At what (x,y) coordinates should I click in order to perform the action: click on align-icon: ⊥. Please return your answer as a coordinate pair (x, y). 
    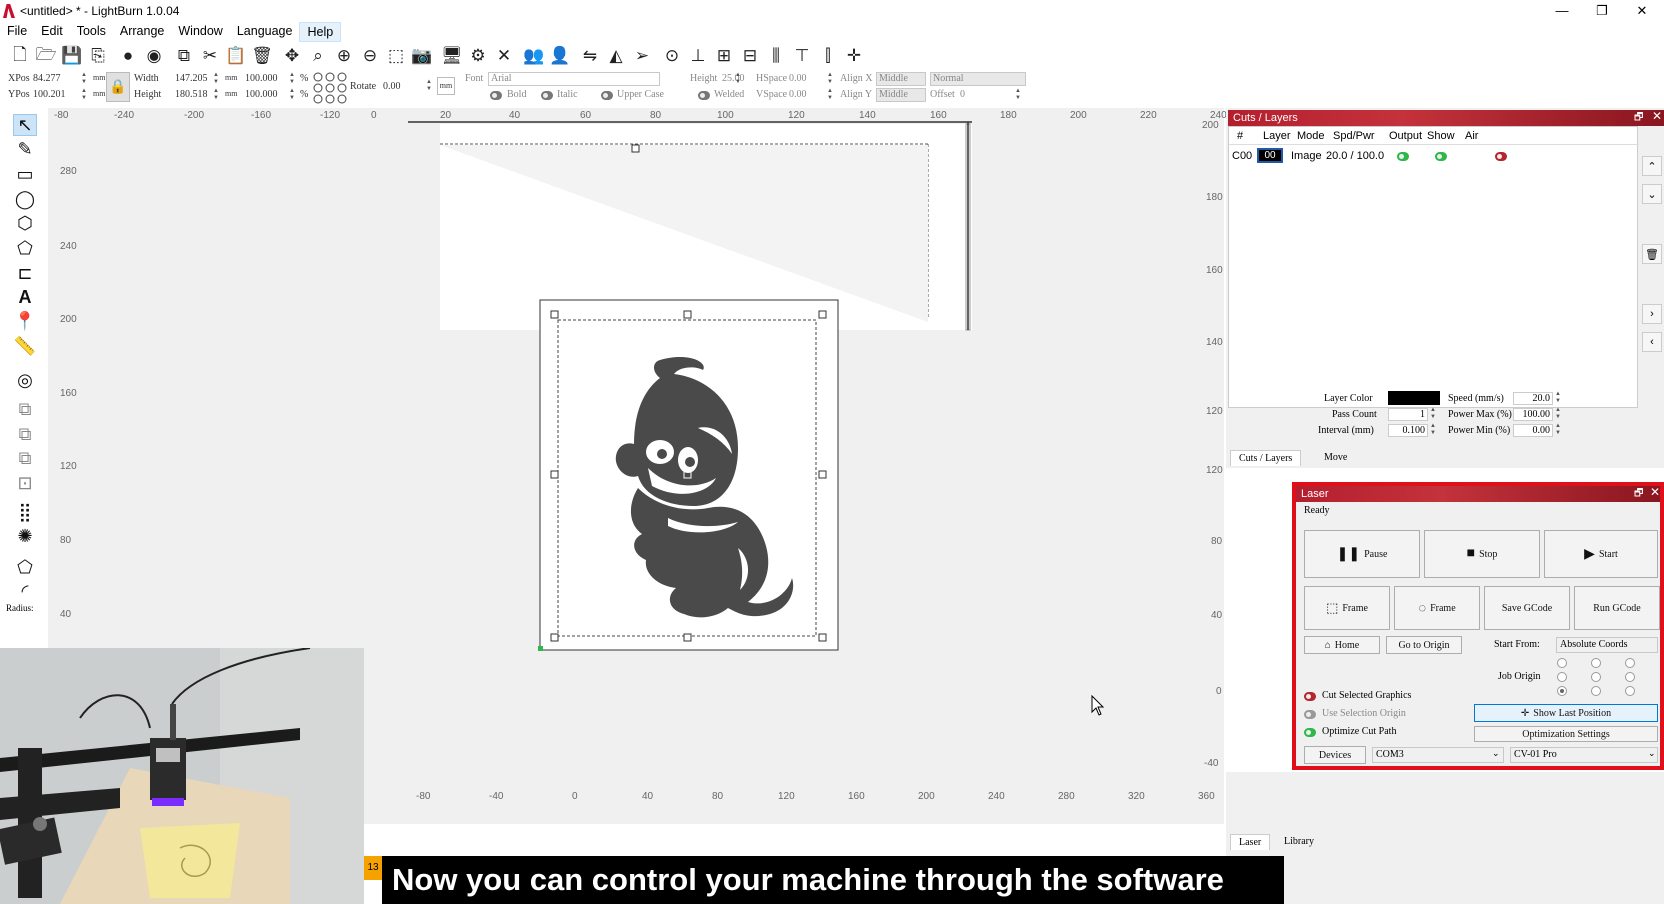
    Looking at the image, I should click on (698, 56).